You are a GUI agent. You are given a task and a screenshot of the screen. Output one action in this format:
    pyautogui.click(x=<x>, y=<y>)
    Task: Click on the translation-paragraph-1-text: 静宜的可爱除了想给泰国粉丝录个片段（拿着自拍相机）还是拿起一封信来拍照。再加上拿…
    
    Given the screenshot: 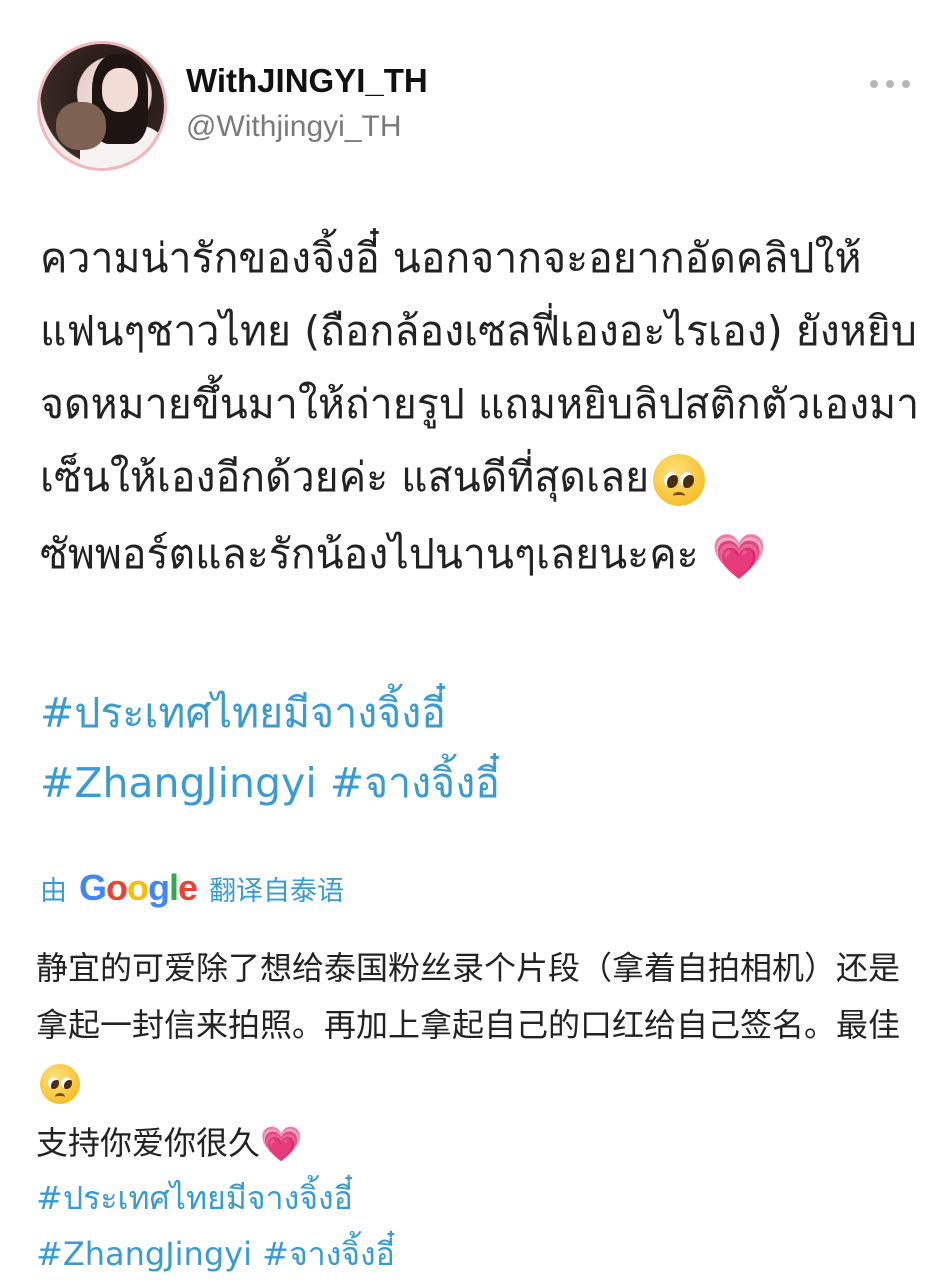 What is the action you would take?
    pyautogui.click(x=468, y=996)
    